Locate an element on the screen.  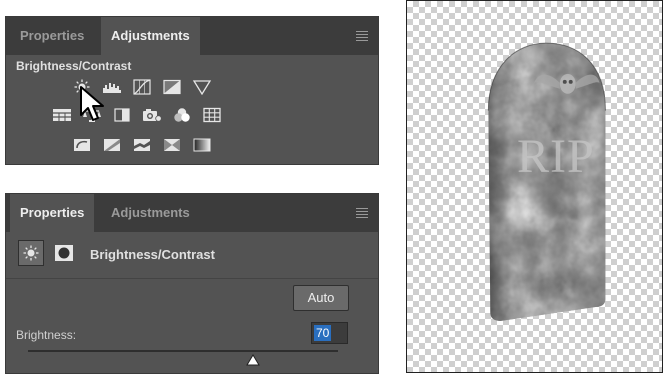
mouse-cursor-icon is located at coordinates (92, 105).